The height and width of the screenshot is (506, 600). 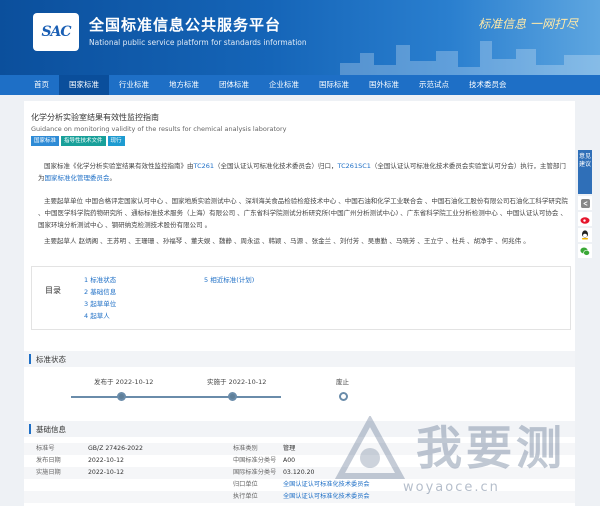 What do you see at coordinates (299, 359) in the screenshot?
I see `section-header-status: 标准状态` at bounding box center [299, 359].